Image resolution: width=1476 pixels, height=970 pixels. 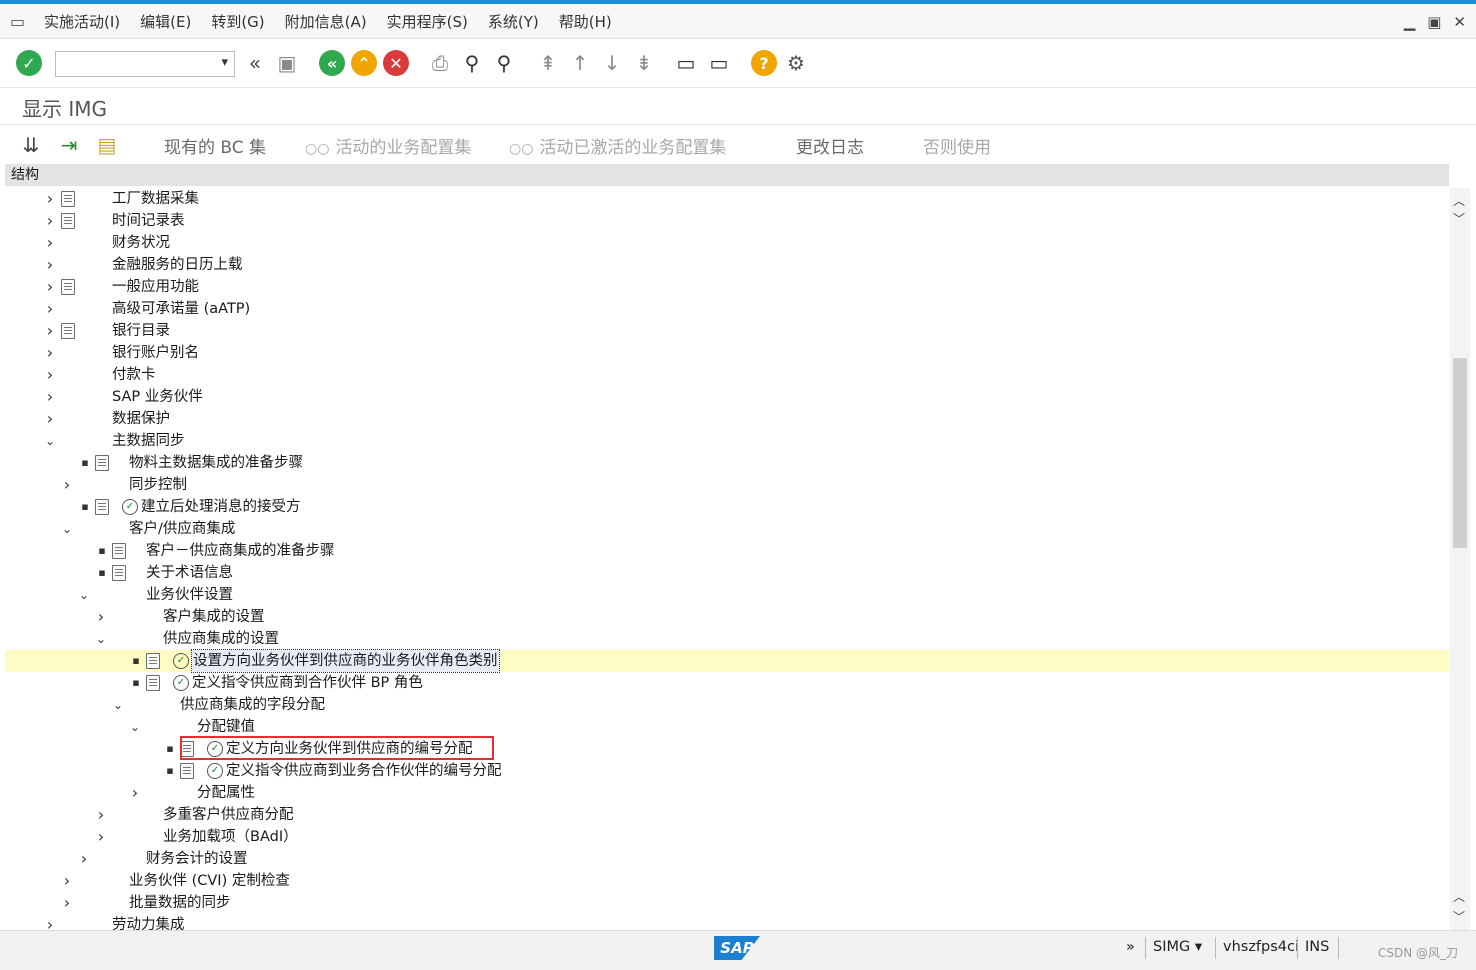 I want to click on back-icon: «, so click(x=332, y=63).